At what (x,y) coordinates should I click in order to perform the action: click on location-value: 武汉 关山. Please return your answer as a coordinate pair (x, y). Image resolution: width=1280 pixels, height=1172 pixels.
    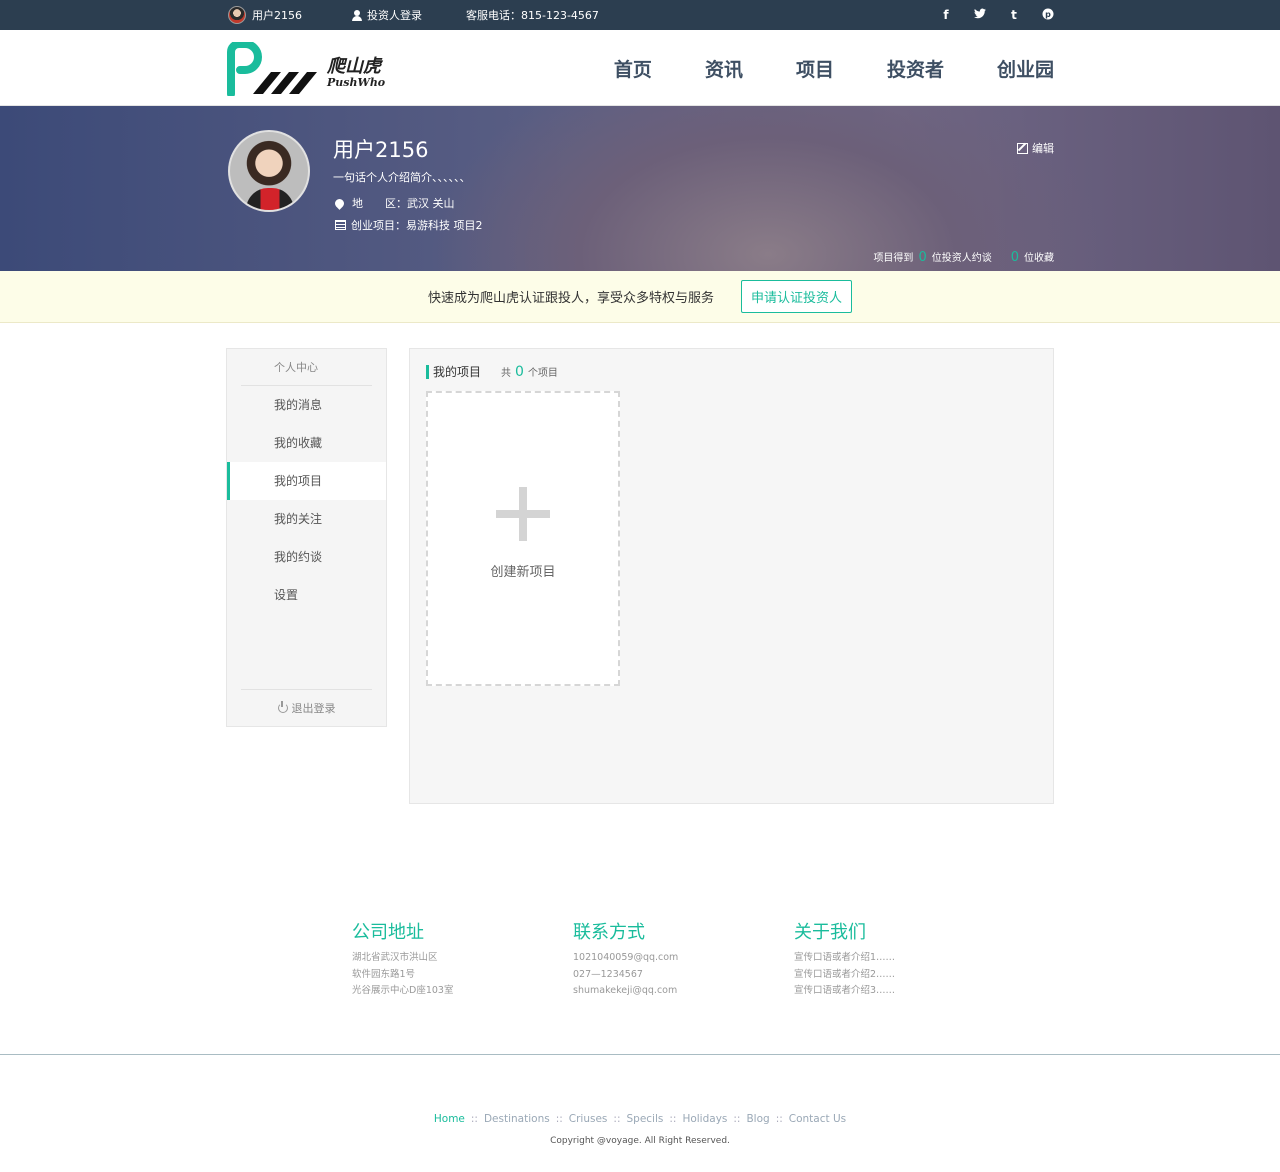
    Looking at the image, I should click on (431, 203).